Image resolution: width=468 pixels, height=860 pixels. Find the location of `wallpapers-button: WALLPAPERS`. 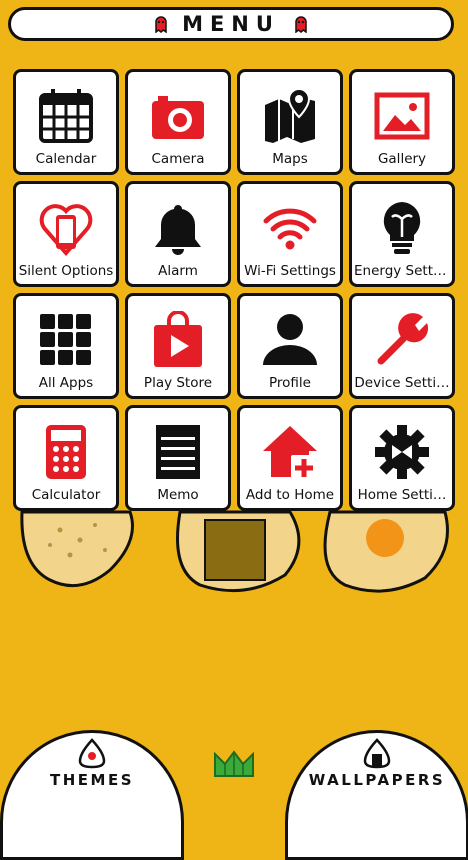

wallpapers-button: WALLPAPERS is located at coordinates (376, 795).